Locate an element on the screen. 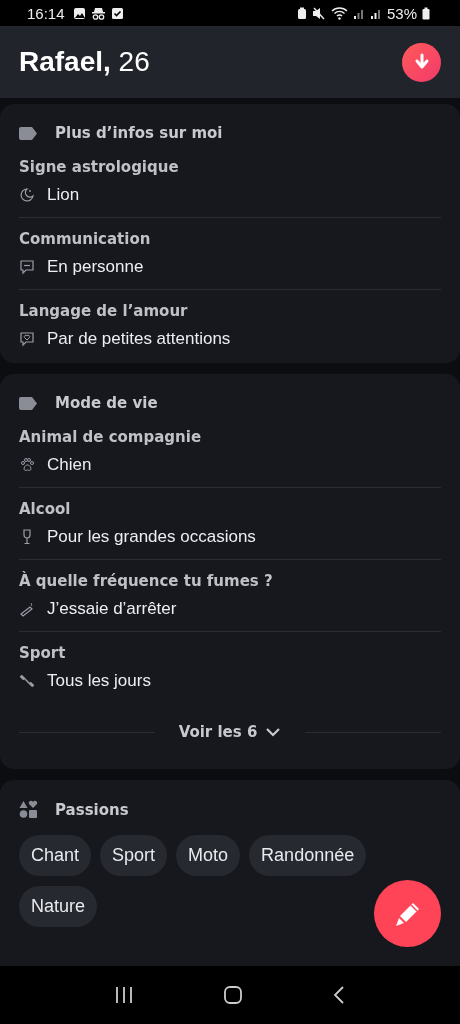 This screenshot has height=1024, width=460. section-title: Plus d’infos sur moi is located at coordinates (139, 133).